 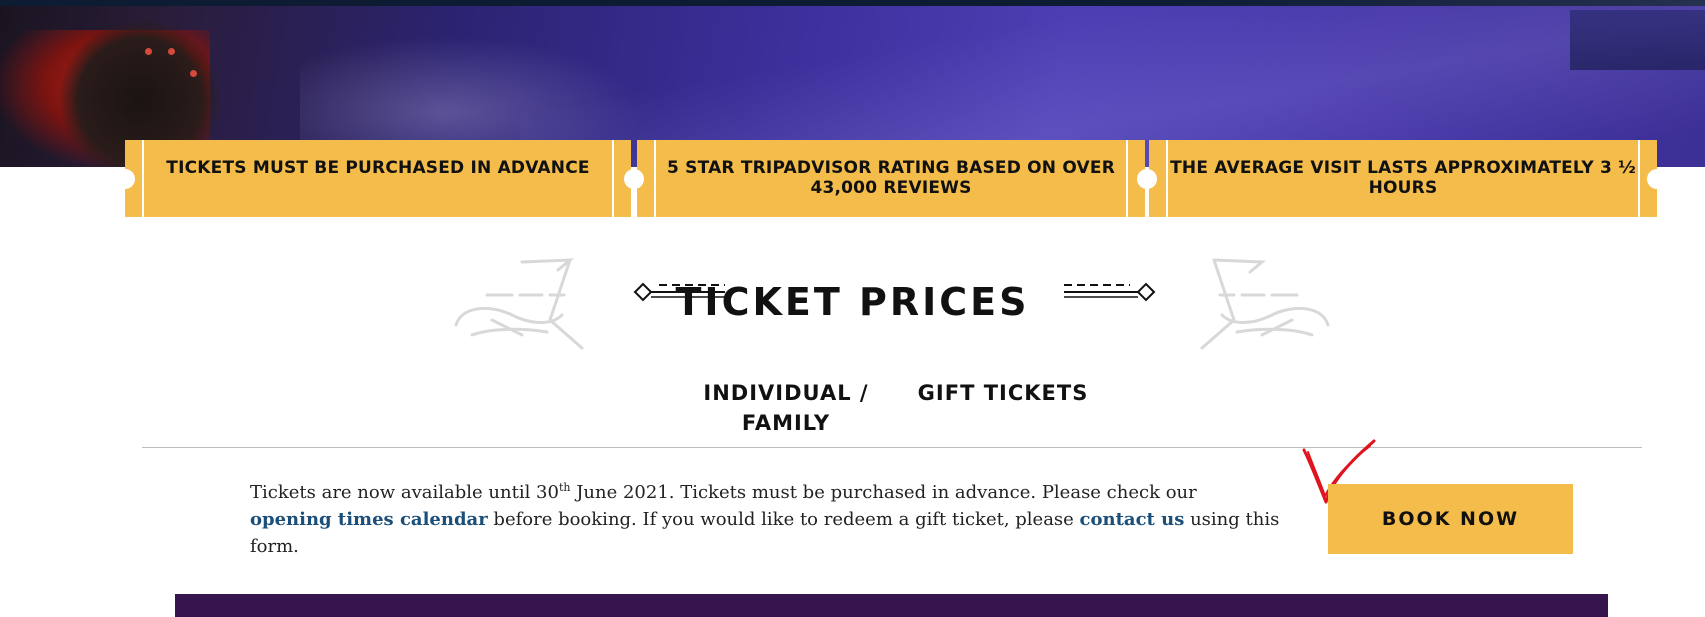 I want to click on opening-times-link: opening times calendar, so click(x=369, y=519).